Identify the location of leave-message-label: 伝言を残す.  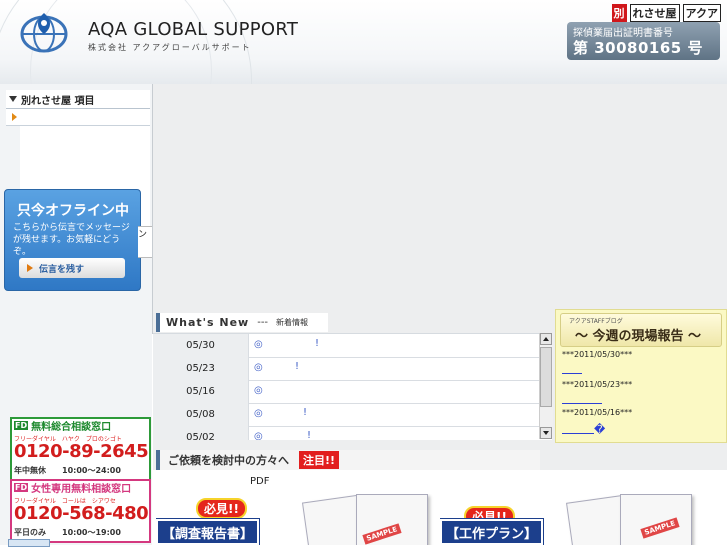
(62, 269).